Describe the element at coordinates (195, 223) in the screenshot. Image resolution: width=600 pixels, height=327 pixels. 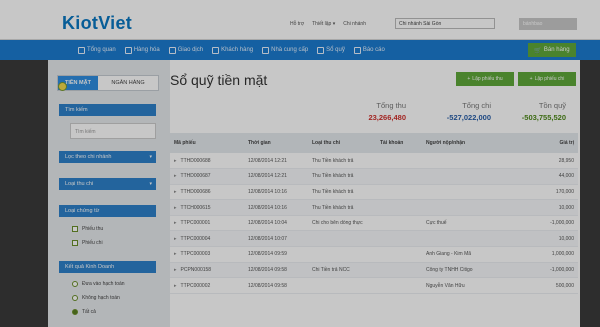
I see `cell-text: TTPC000001` at that location.